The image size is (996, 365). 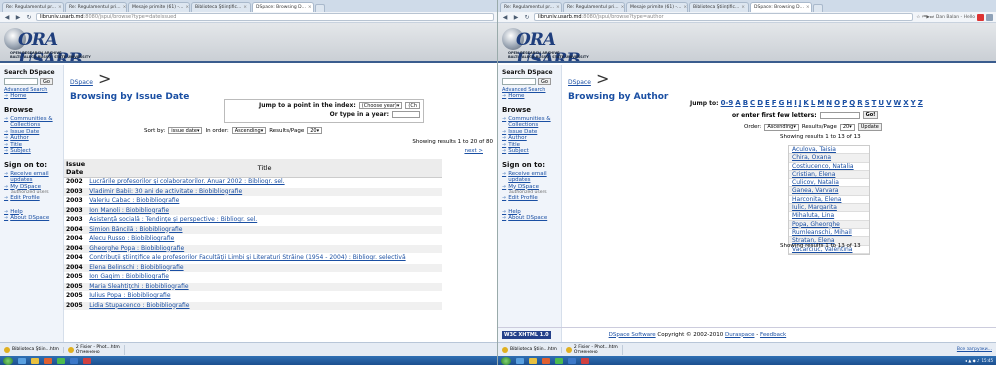 What do you see at coordinates (829, 175) in the screenshot?
I see `author-link: Cristian, Elena` at bounding box center [829, 175].